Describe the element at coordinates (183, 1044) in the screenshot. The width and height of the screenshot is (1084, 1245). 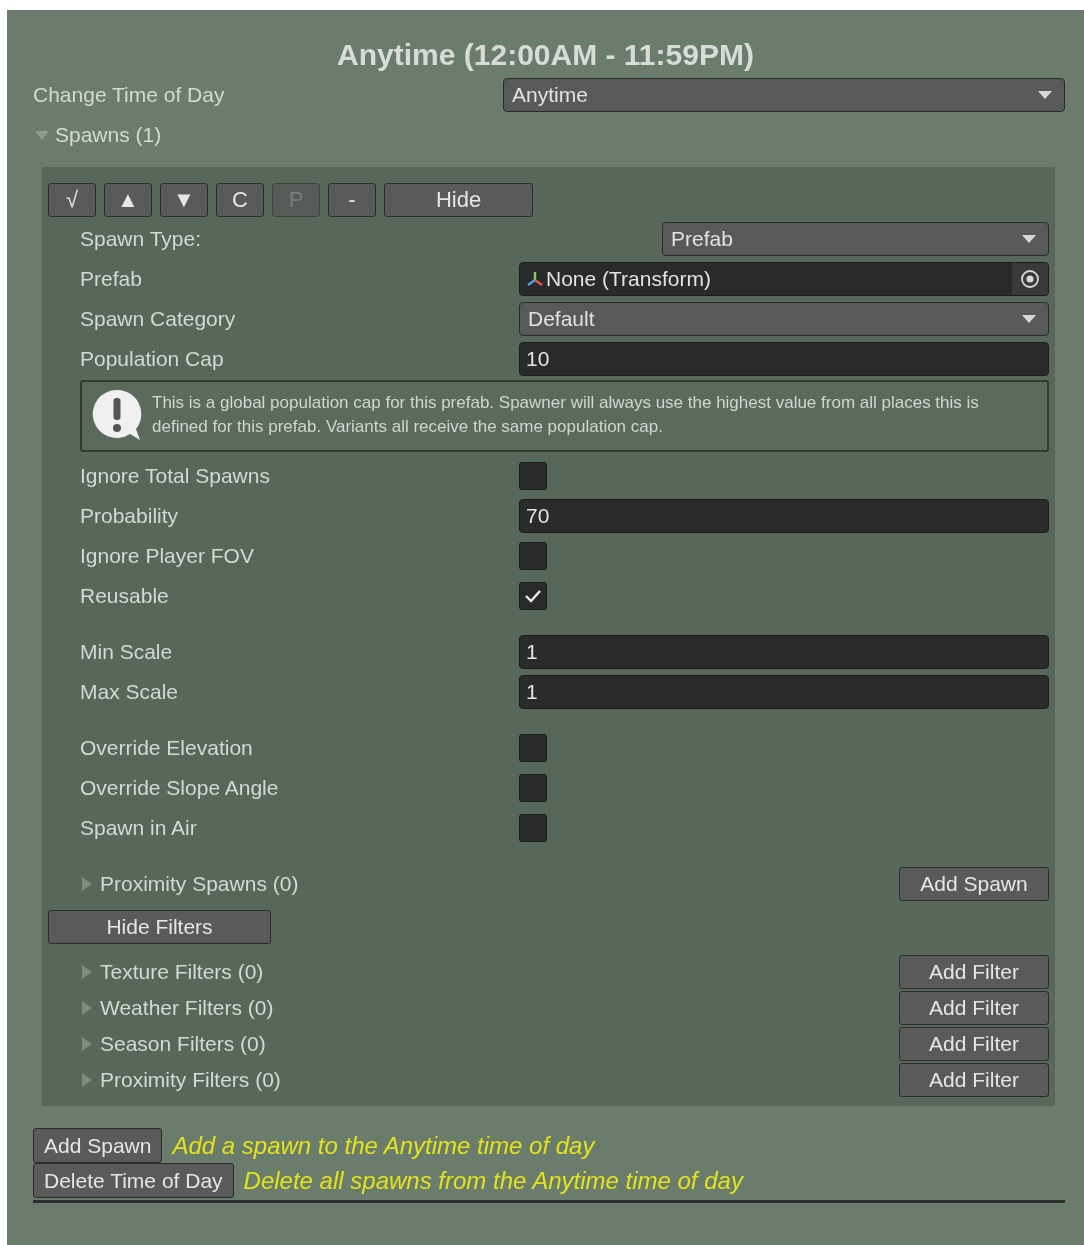
I see `foldout-label: Season Filters (0)` at that location.